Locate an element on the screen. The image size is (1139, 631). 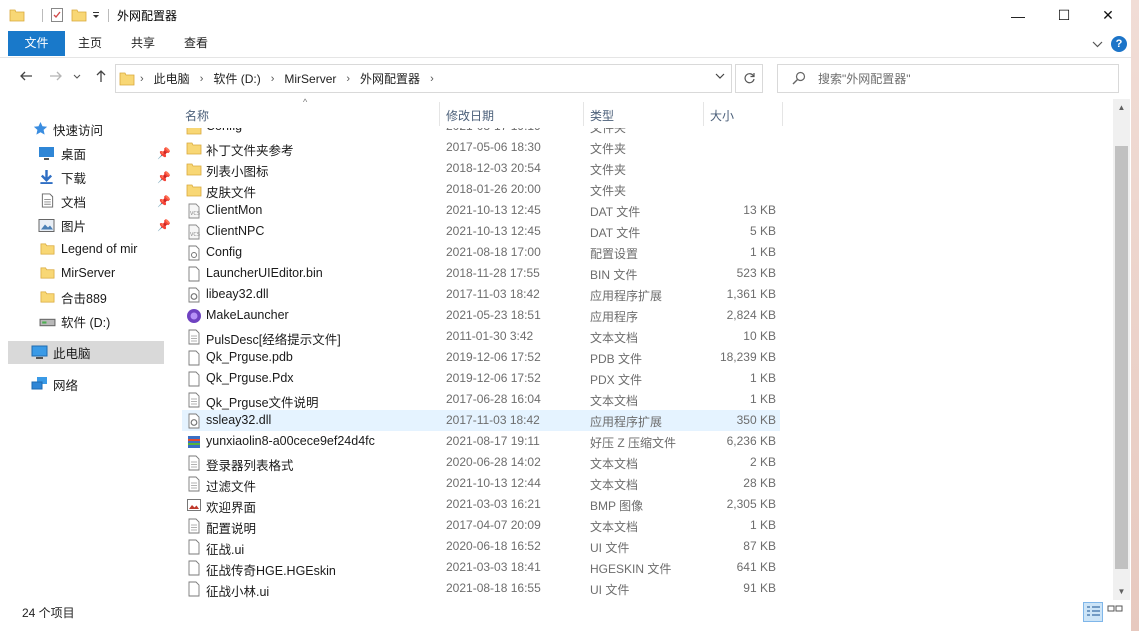
large-icons-view-button is located at coordinates (1116, 612).